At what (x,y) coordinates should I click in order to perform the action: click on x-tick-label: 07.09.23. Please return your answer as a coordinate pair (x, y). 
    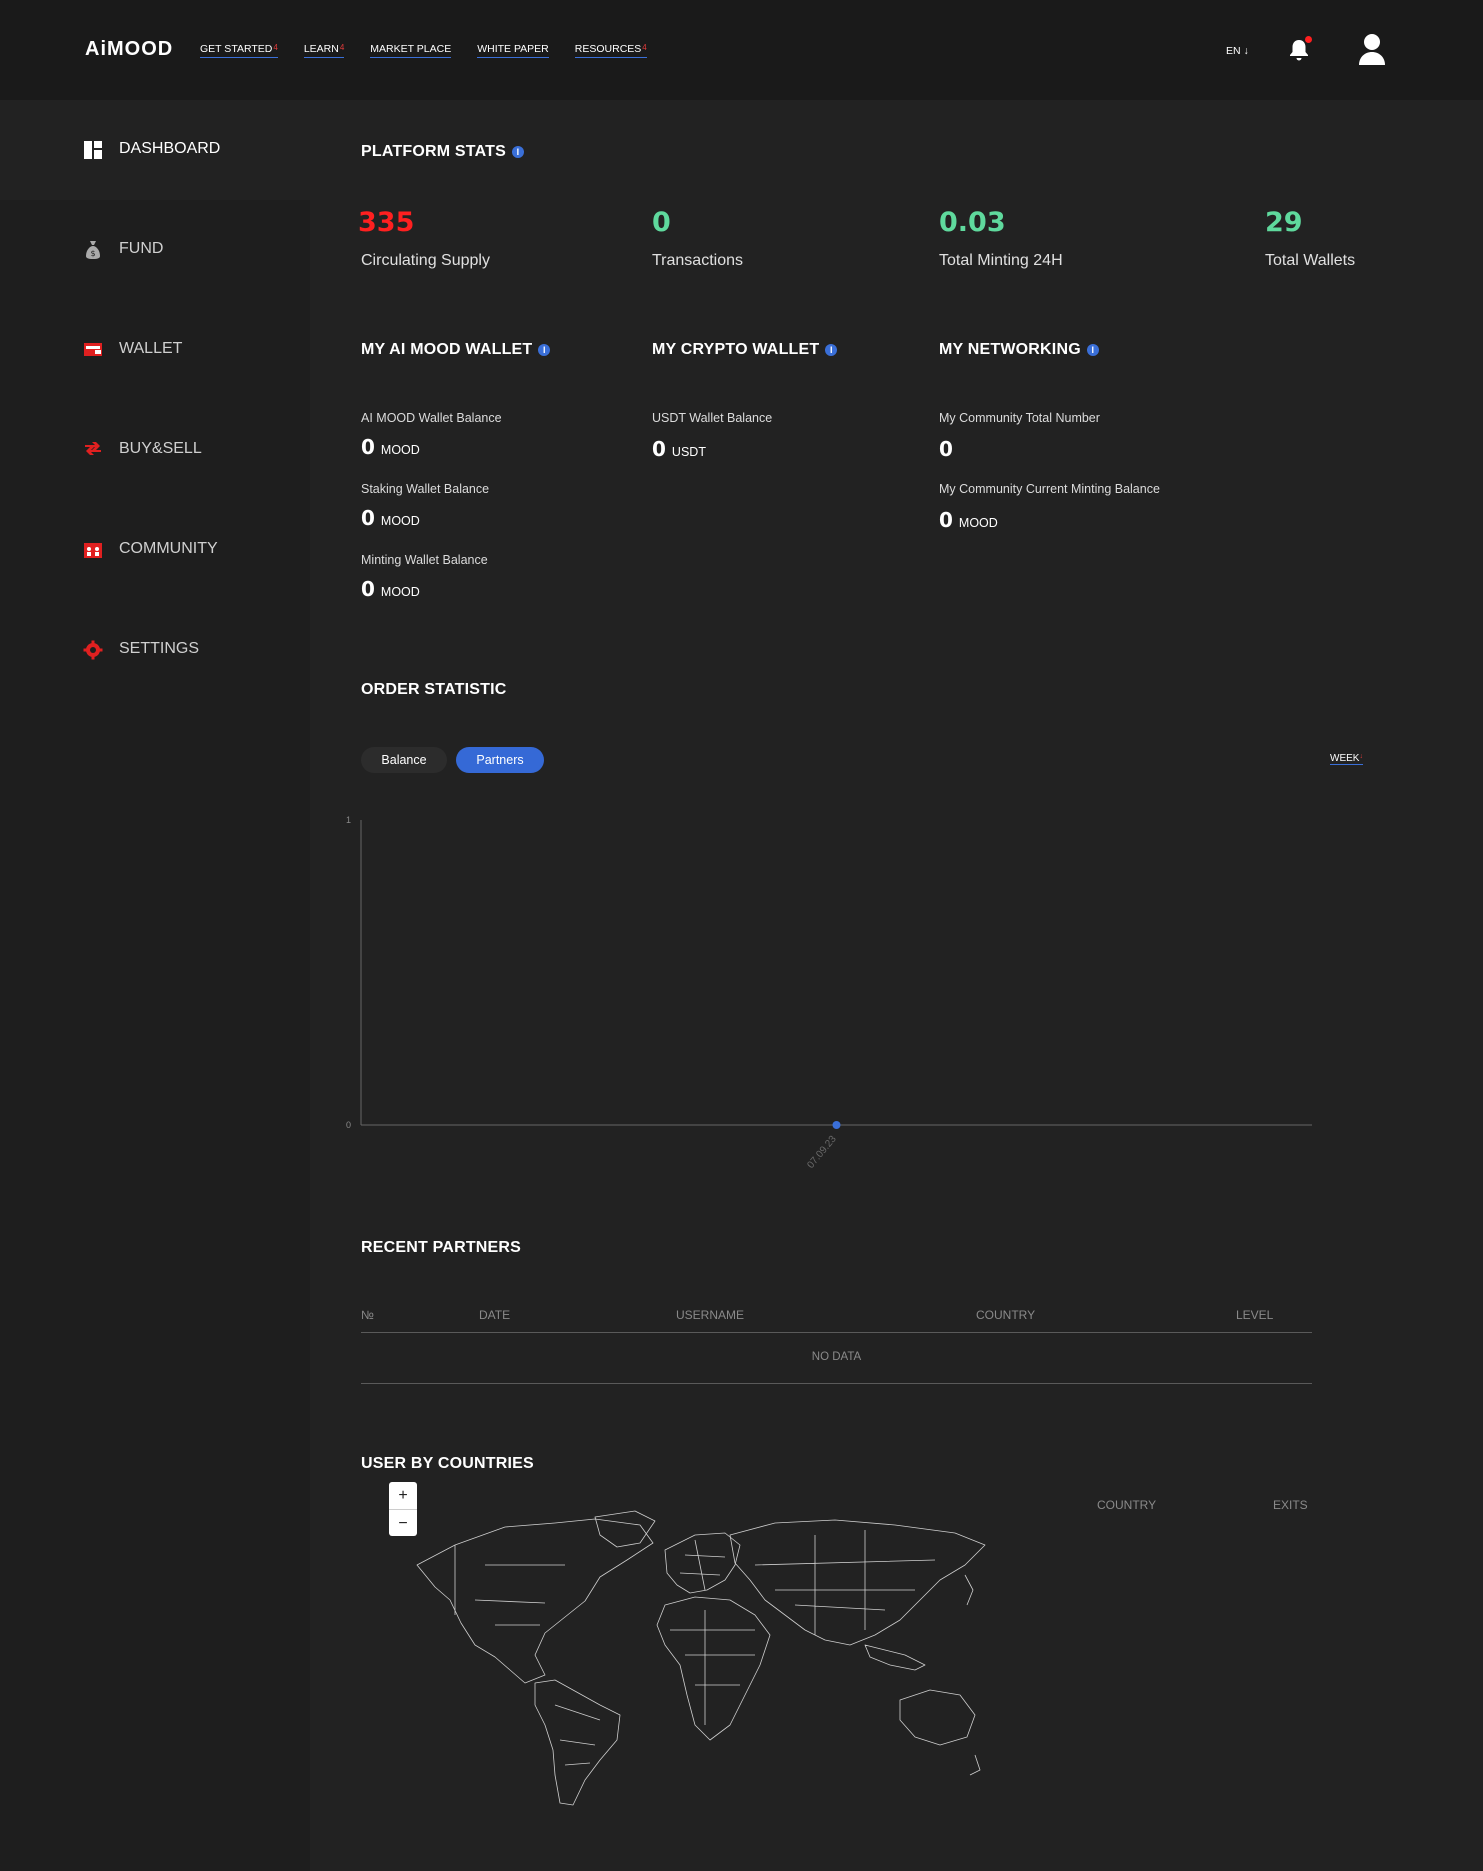
    Looking at the image, I should click on (822, 1152).